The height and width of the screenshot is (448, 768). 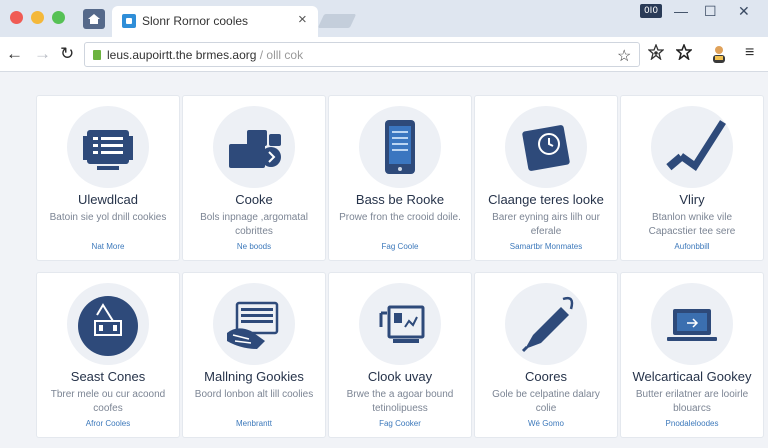 I want to click on card-link: Samartbr Monmates, so click(x=546, y=246).